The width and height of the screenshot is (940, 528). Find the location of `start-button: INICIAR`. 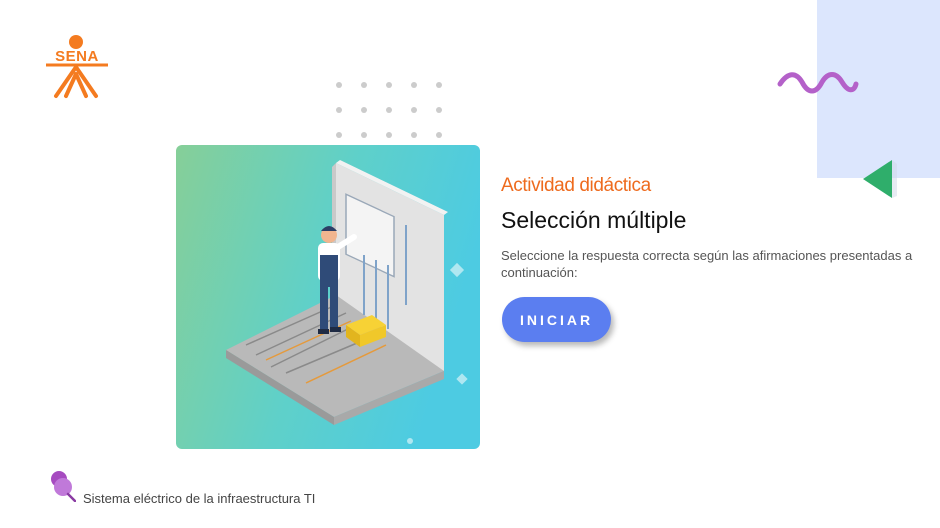

start-button: INICIAR is located at coordinates (556, 319).